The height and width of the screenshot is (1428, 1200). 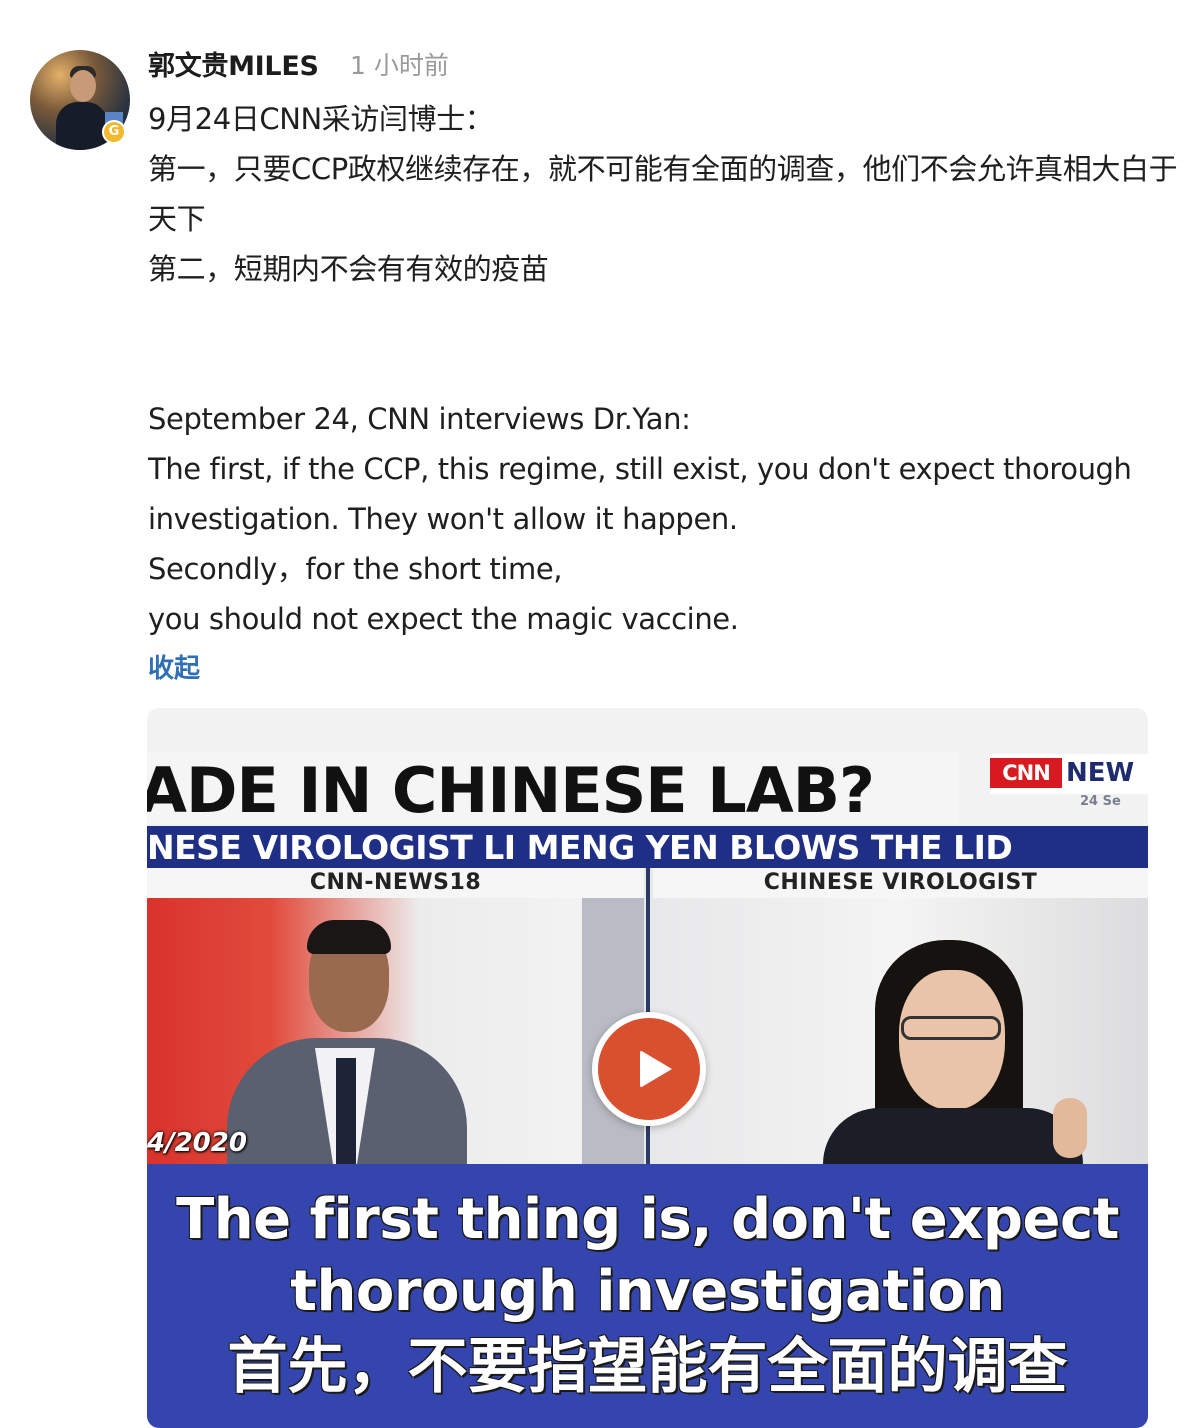 I want to click on cnn-logo-date: 24 Se, so click(x=1100, y=801).